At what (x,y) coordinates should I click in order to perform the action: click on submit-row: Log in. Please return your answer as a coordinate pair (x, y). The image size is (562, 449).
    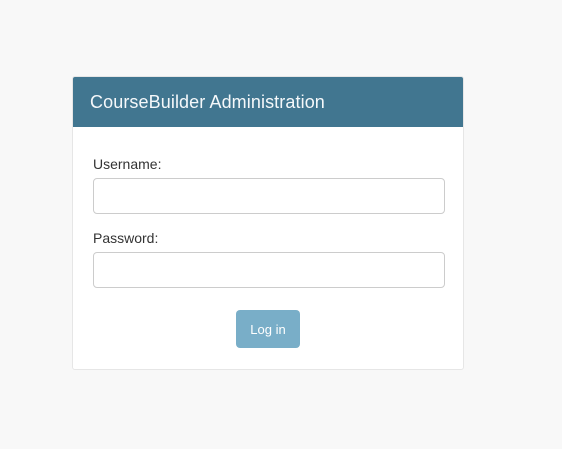
    Looking at the image, I should click on (268, 329).